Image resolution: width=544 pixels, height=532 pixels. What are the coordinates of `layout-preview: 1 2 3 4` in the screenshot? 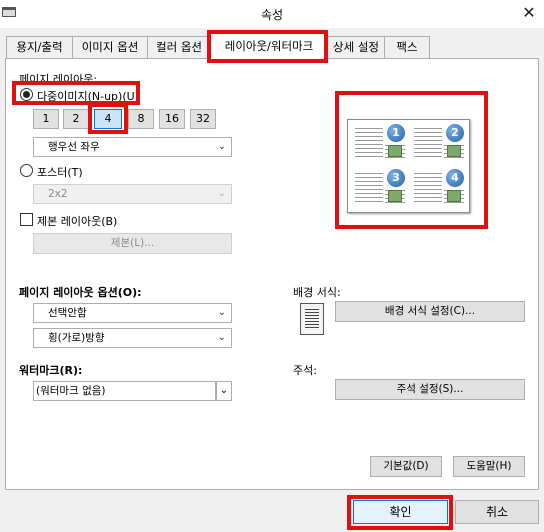 It's located at (408, 166).